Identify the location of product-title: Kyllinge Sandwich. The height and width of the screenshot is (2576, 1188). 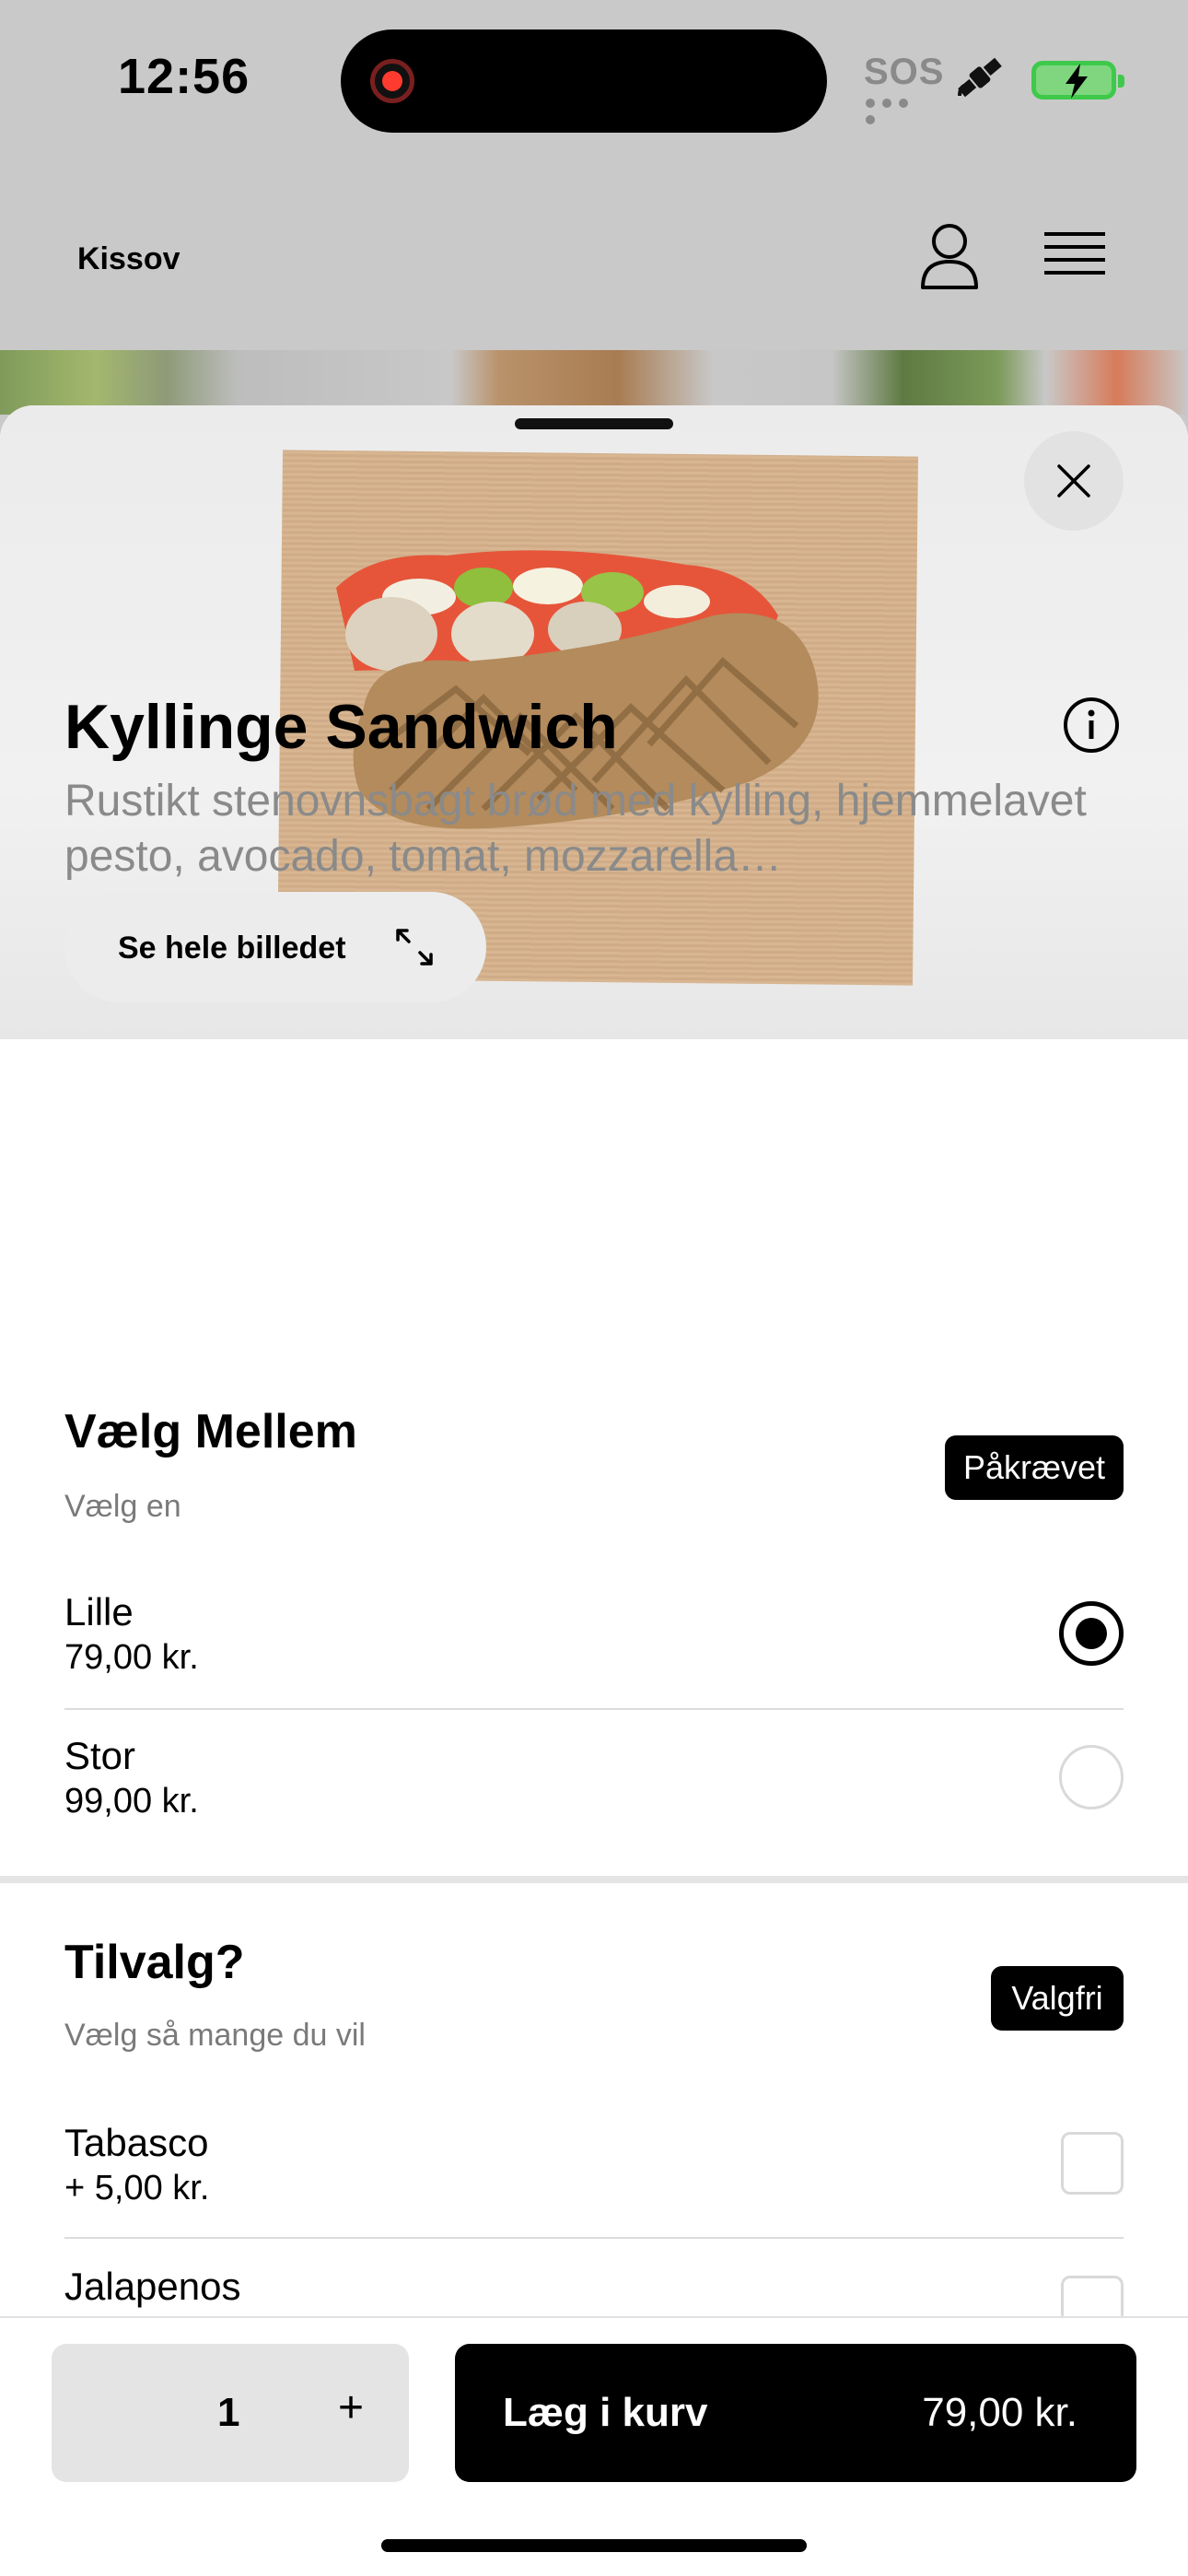
(341, 727).